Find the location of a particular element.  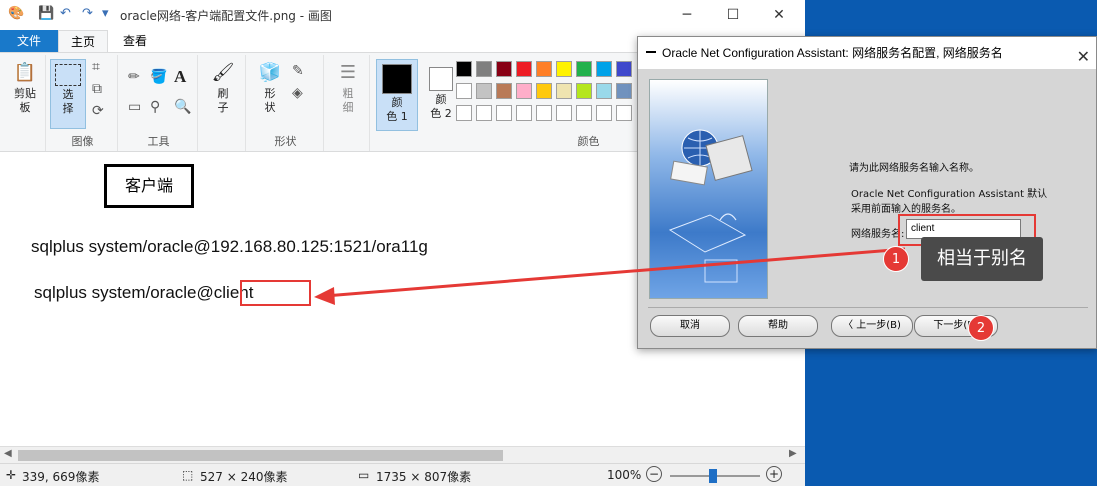

brush-button: 🖌 刷 子 is located at coordinates (223, 88).